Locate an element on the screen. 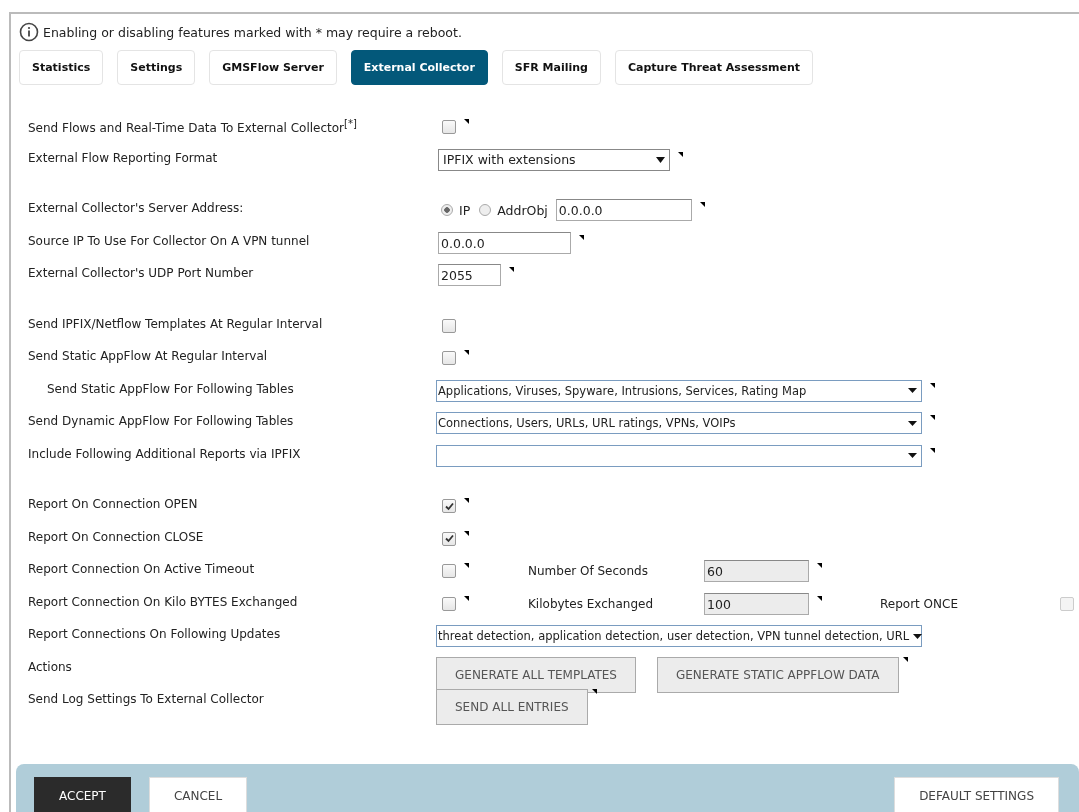  cancel-button: CANCEL is located at coordinates (198, 794).